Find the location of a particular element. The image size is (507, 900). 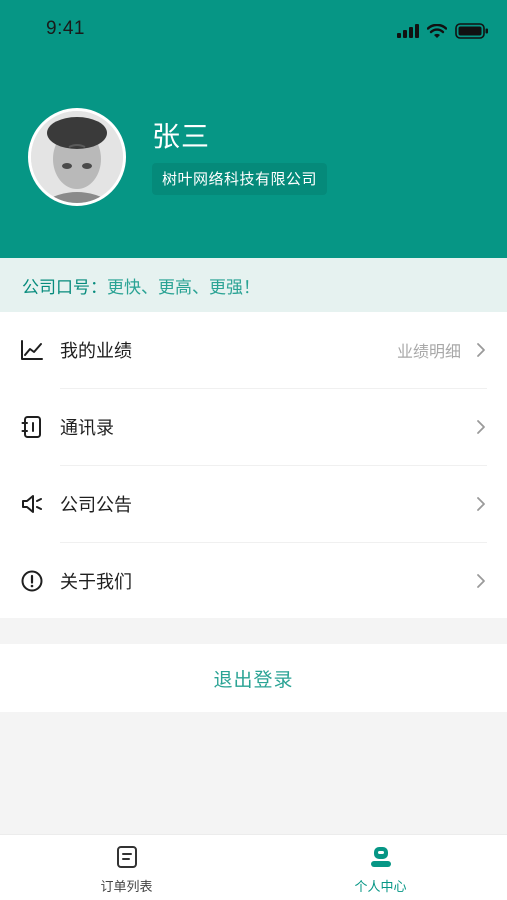

status-icons is located at coordinates (443, 31).